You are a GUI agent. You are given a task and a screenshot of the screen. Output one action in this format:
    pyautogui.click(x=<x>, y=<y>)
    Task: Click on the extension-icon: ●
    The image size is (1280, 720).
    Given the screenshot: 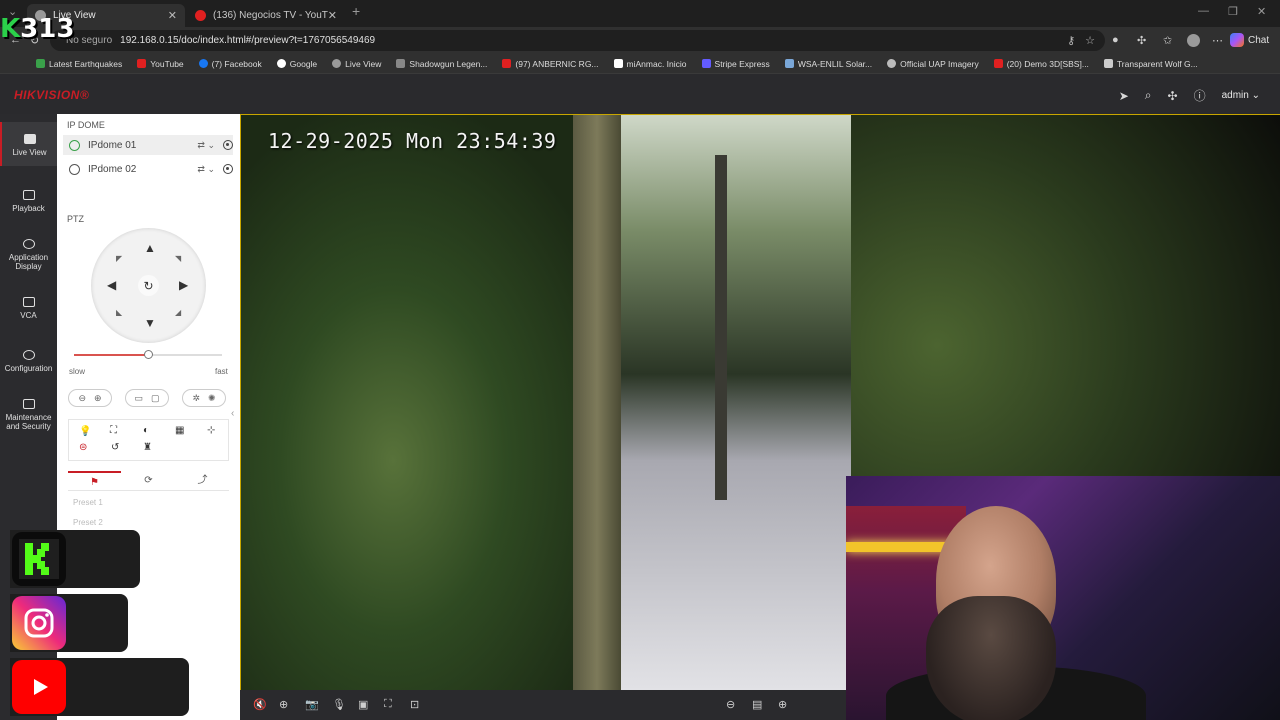 What is the action you would take?
    pyautogui.click(x=1115, y=40)
    